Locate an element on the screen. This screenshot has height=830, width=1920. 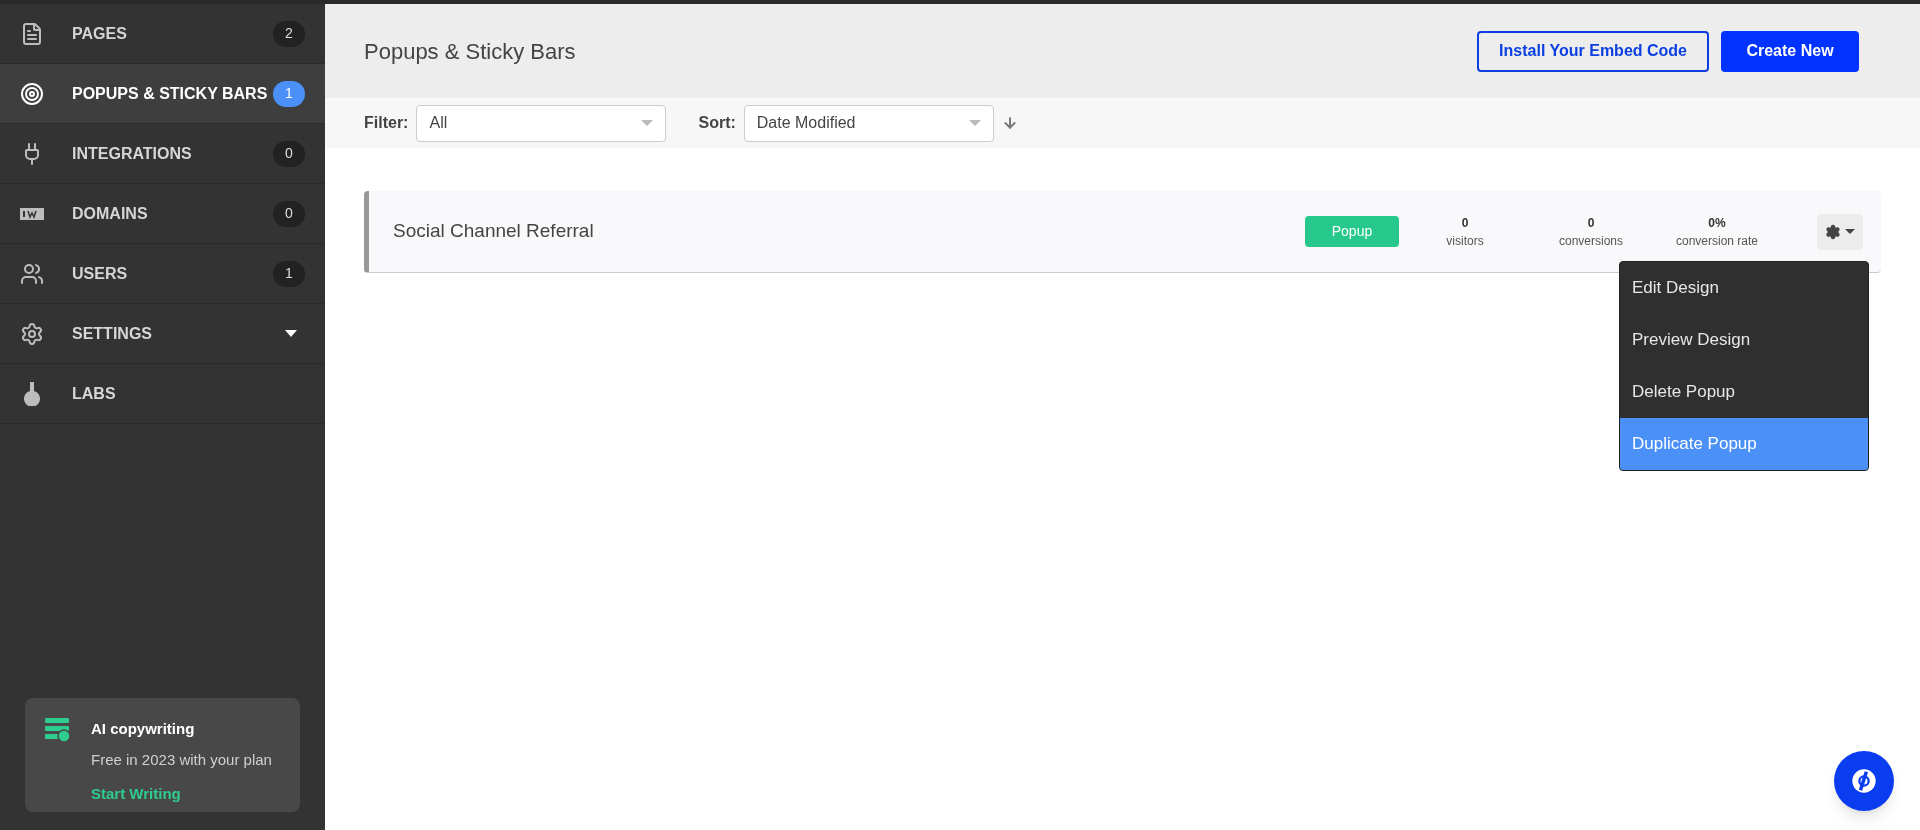
sidebar-item: DOMAINS 0 is located at coordinates (162, 214).